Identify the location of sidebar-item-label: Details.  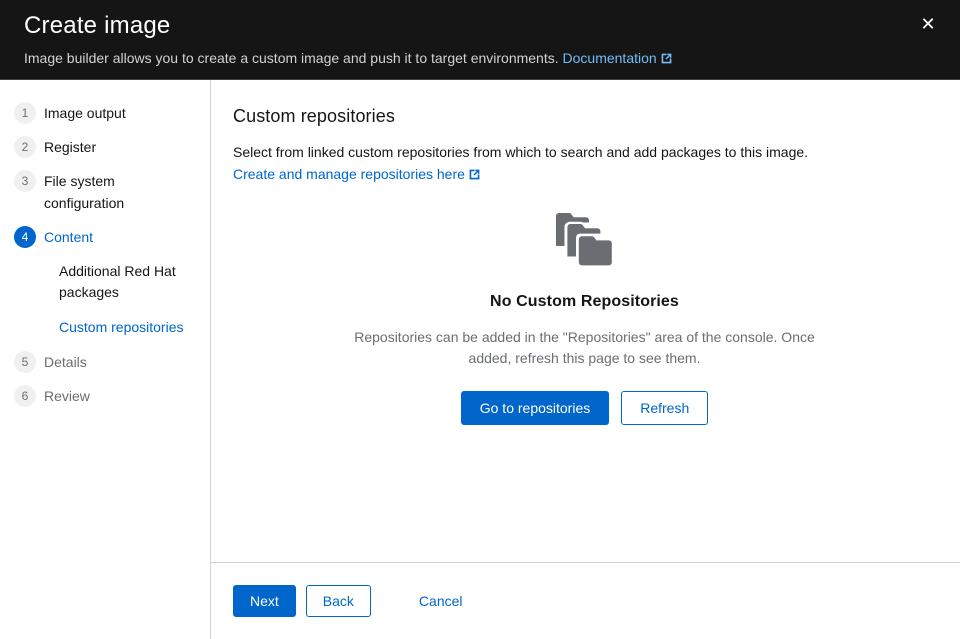
(65, 362).